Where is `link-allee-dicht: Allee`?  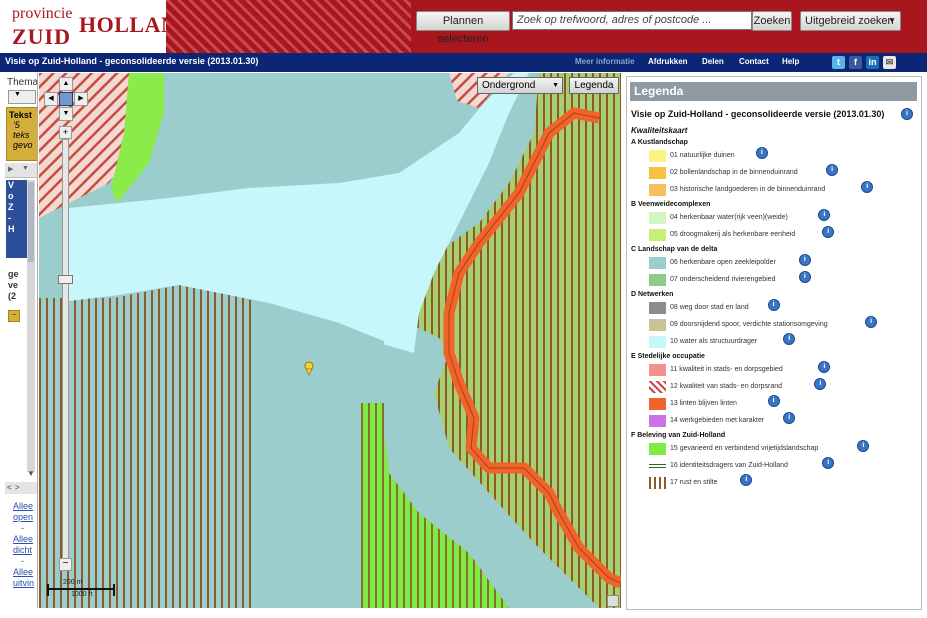
link-allee-dicht: Allee is located at coordinates (23, 539).